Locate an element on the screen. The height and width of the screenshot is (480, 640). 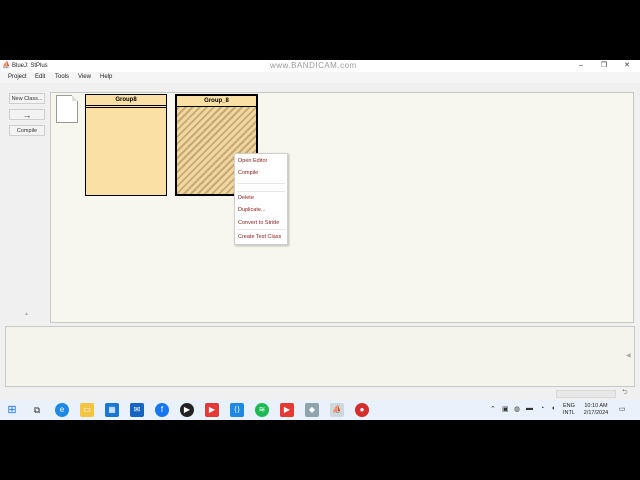
class-box-group8: Group8 is located at coordinates (126, 145).